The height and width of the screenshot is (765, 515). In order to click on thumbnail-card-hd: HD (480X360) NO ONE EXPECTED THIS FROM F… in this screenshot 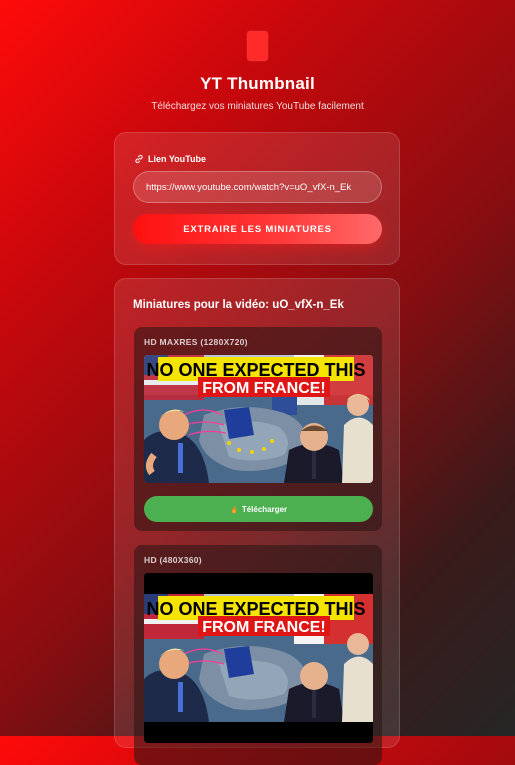, I will do `click(258, 655)`.